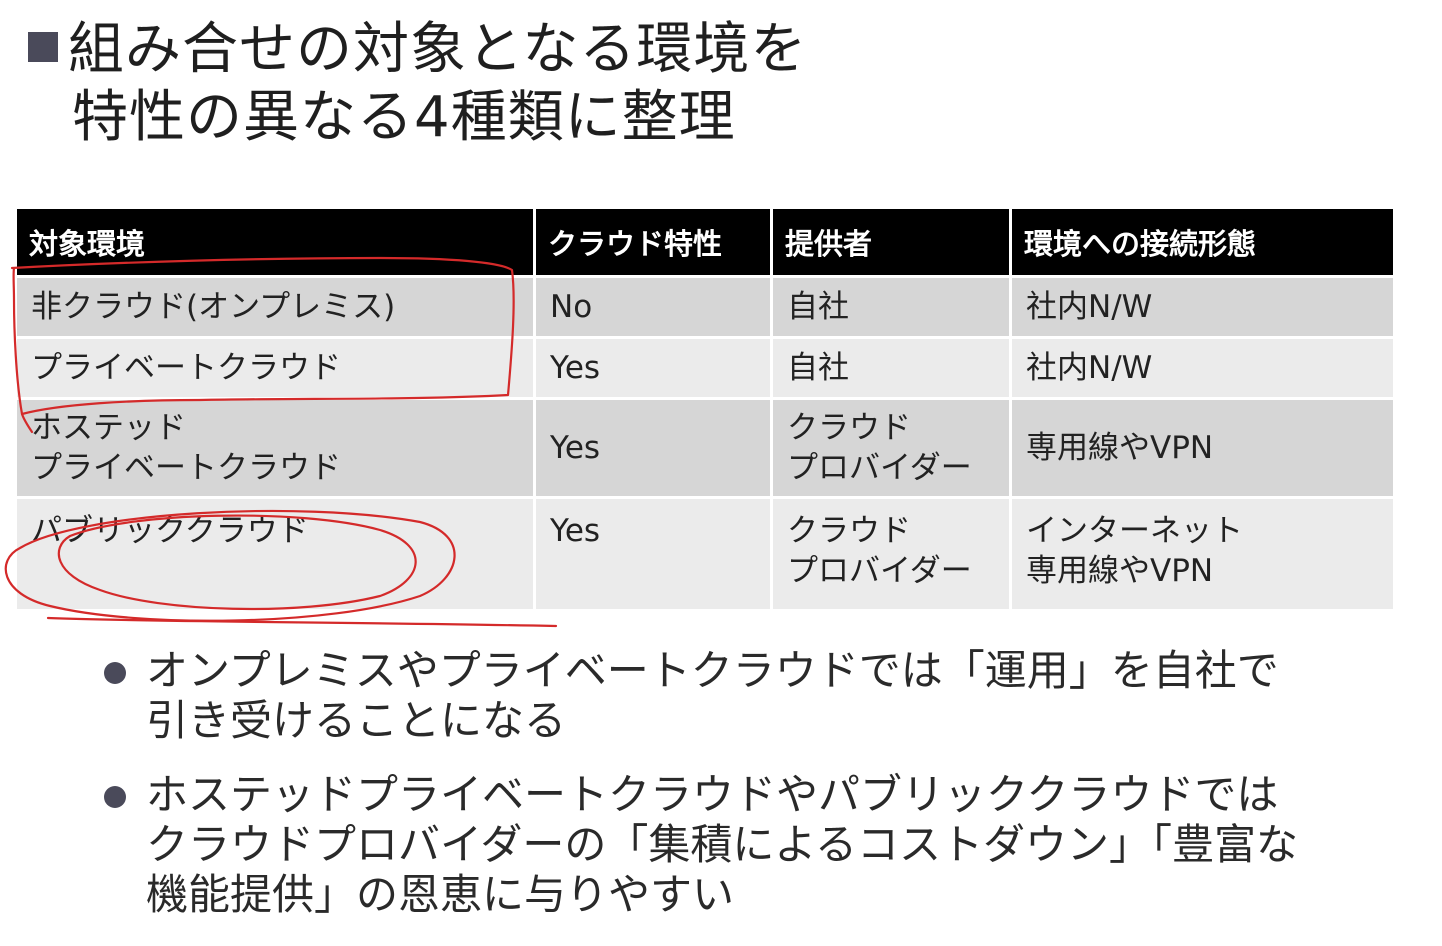 This screenshot has height=946, width=1442. I want to click on cell-line: ホステッド, so click(108, 428).